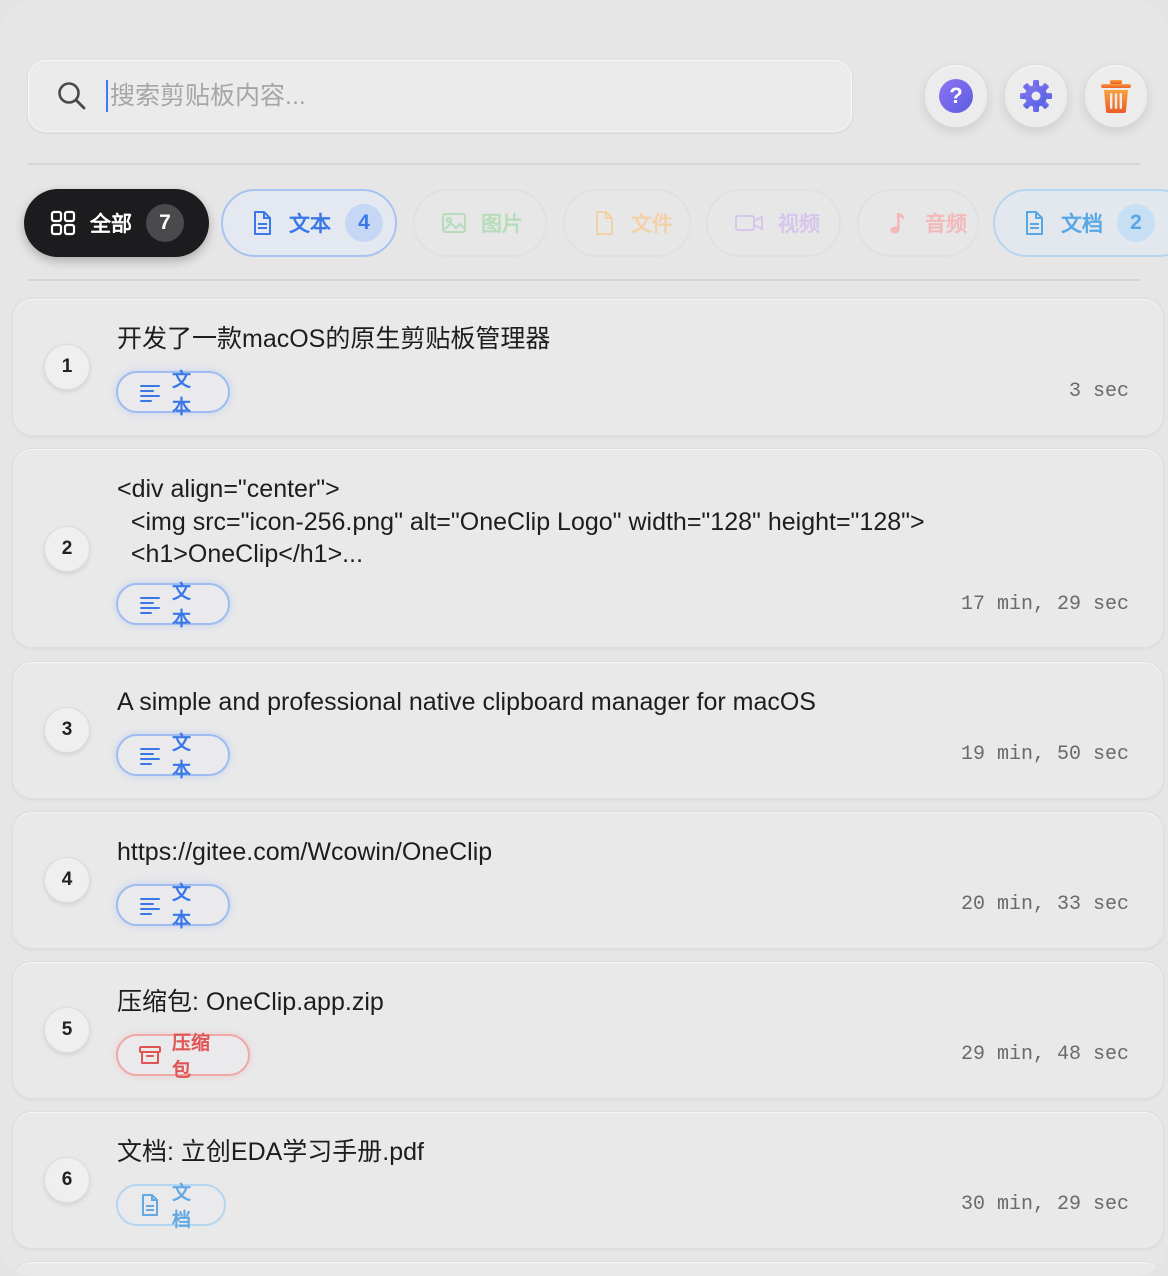 The image size is (1168, 1276). Describe the element at coordinates (502, 224) in the screenshot. I see `filter-label: 图片` at that location.